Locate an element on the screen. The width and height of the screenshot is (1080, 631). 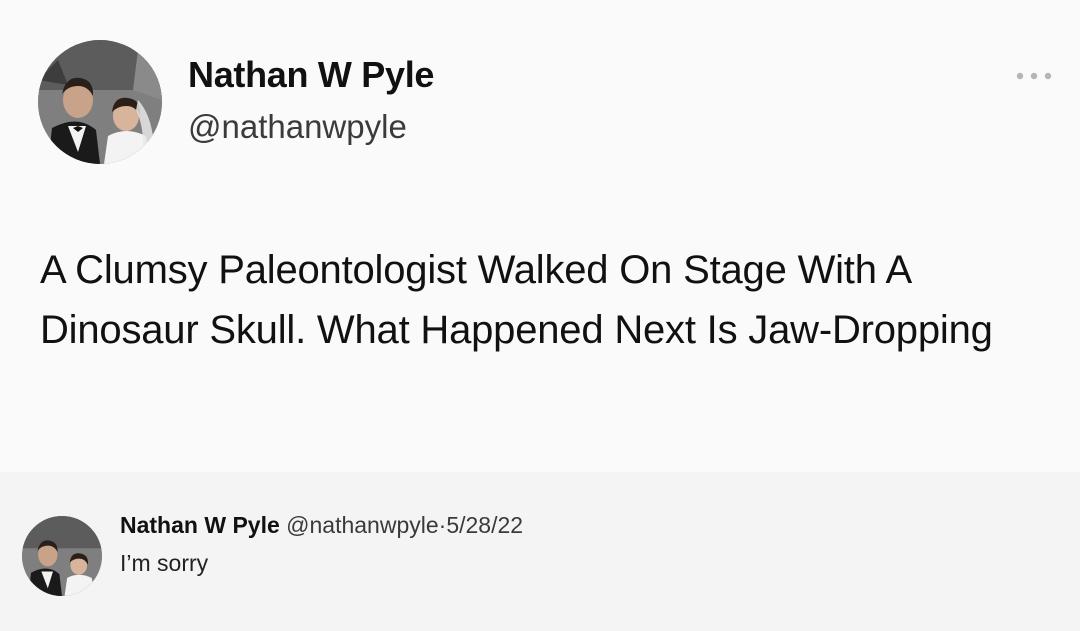
reply-avatar is located at coordinates (62, 556).